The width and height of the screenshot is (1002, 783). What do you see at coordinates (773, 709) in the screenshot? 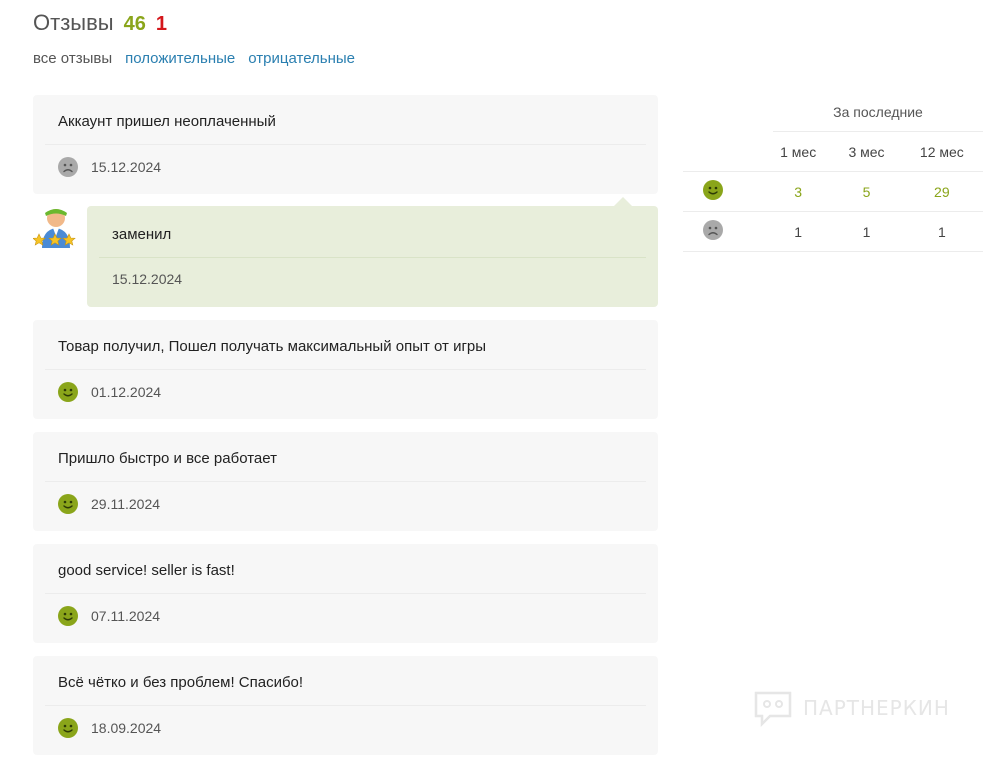
I see `chat-bubble-icon` at bounding box center [773, 709].